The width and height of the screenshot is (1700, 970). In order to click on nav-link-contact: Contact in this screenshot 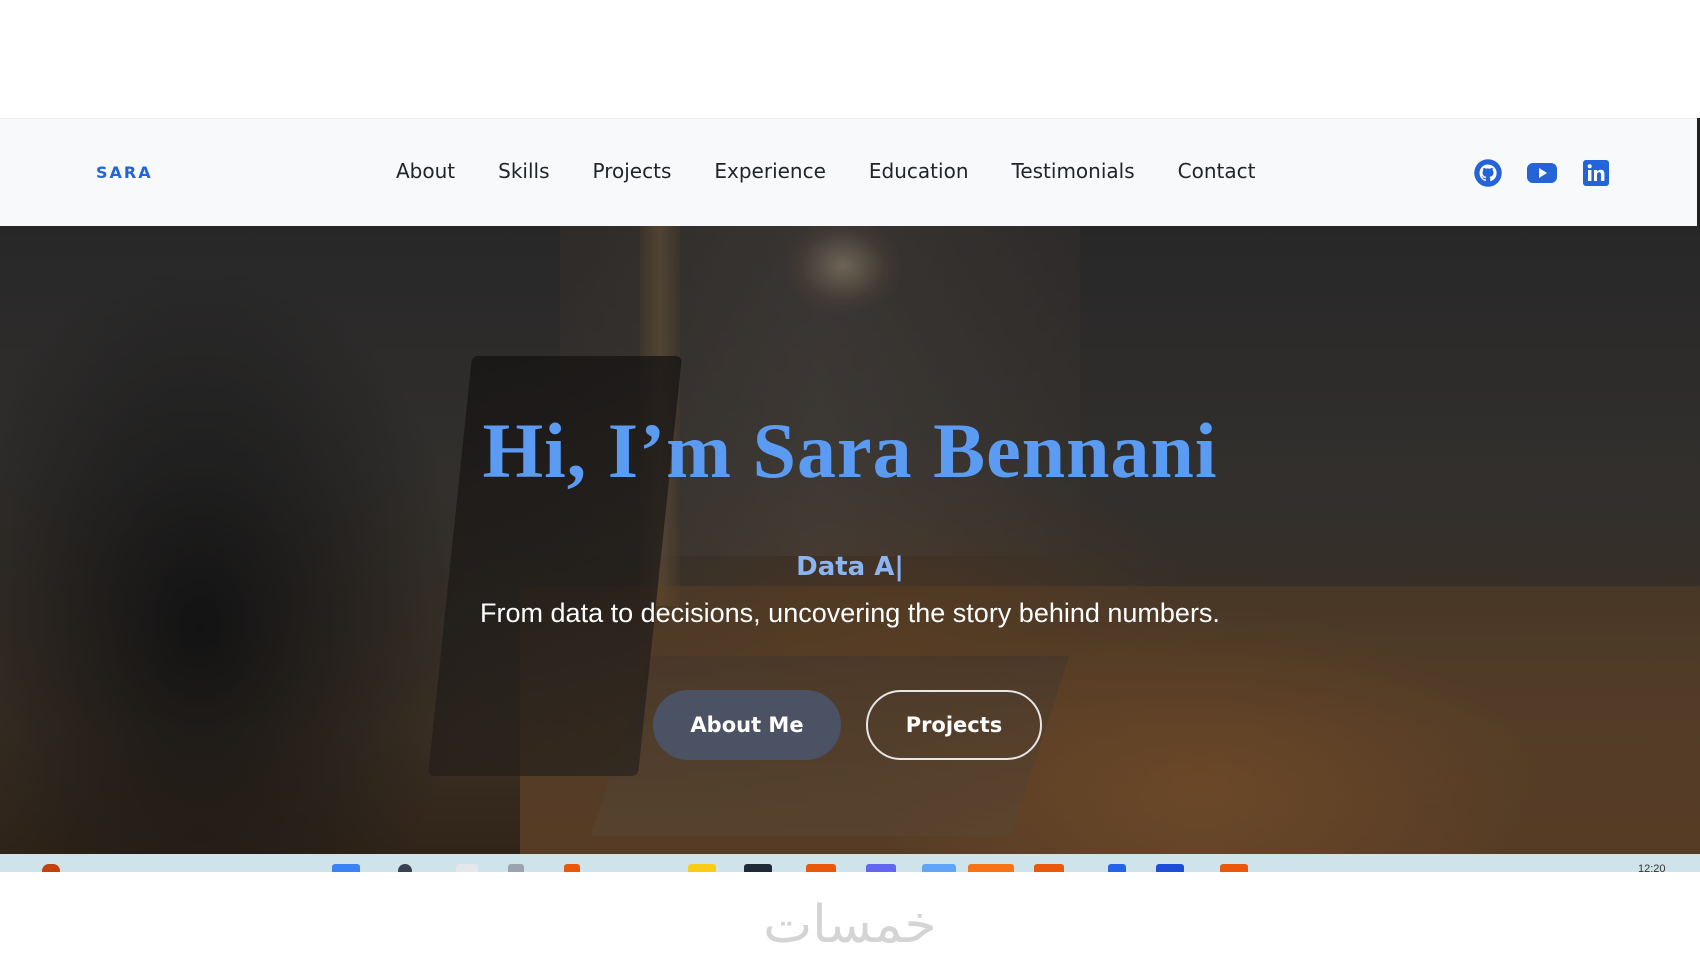, I will do `click(1217, 171)`.